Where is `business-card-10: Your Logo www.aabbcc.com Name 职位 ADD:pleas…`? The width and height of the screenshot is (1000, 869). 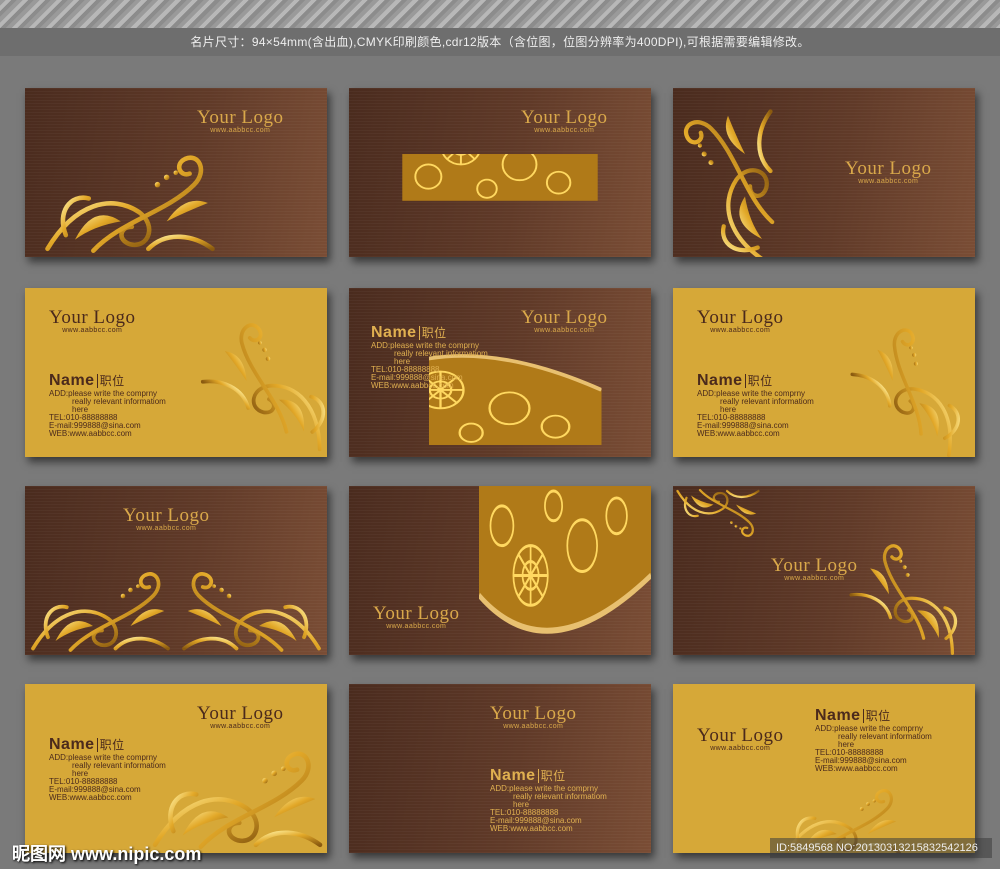
business-card-10: Your Logo www.aabbcc.com Name 职位 ADD:pleas… is located at coordinates (176, 768).